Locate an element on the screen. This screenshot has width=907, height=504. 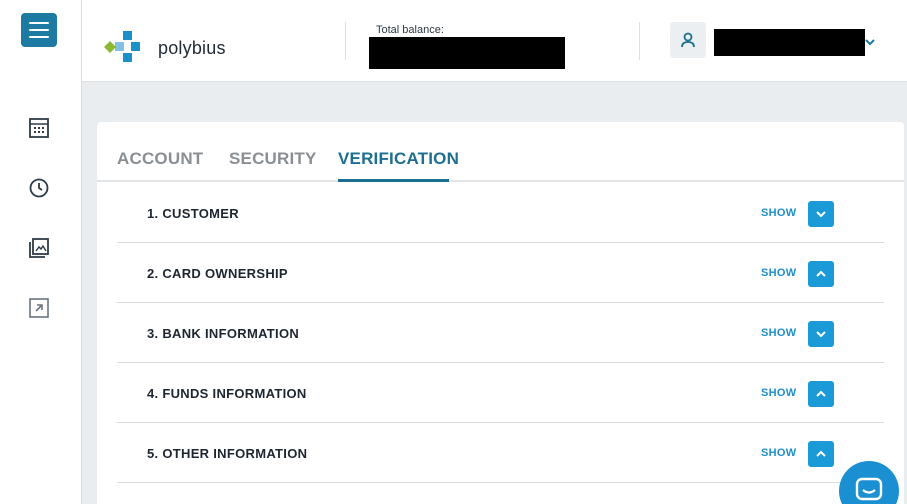
calculator-icon is located at coordinates (39, 128).